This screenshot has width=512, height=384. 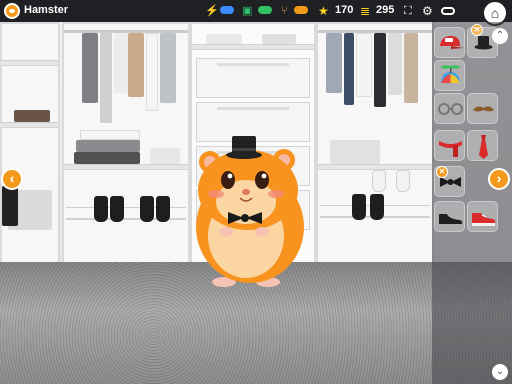 I want to click on storage-box, so click(x=355, y=152).